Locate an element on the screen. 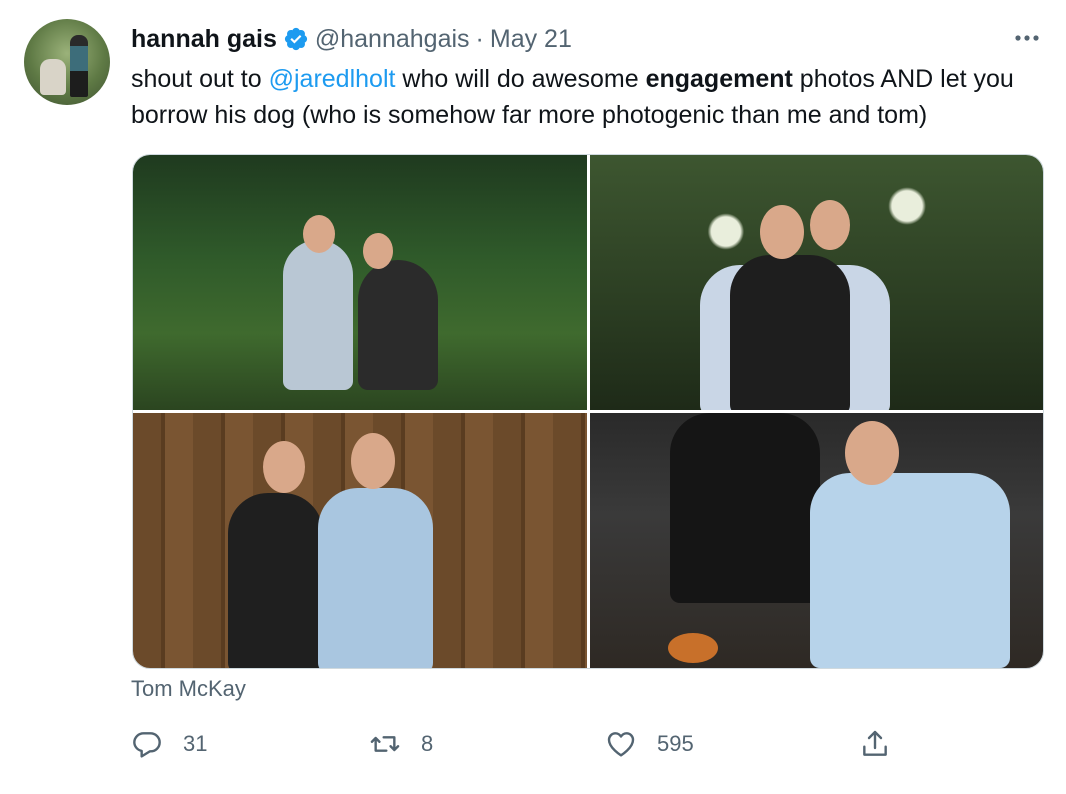 This screenshot has height=794, width=1066. author-avatar is located at coordinates (67, 62).